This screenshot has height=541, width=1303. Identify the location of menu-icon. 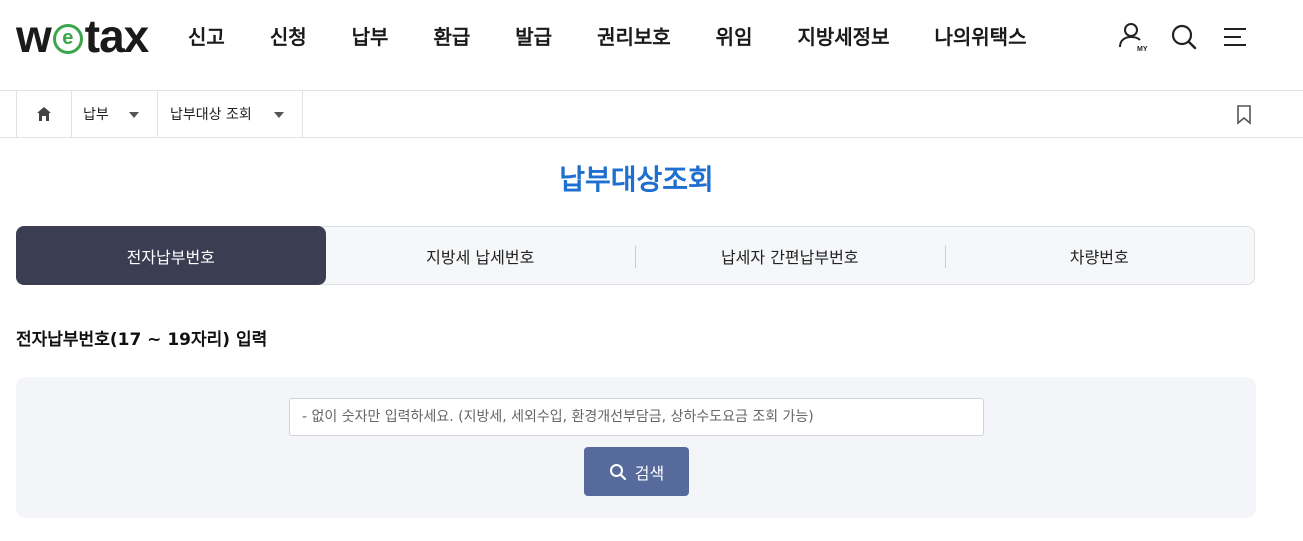
(1235, 37).